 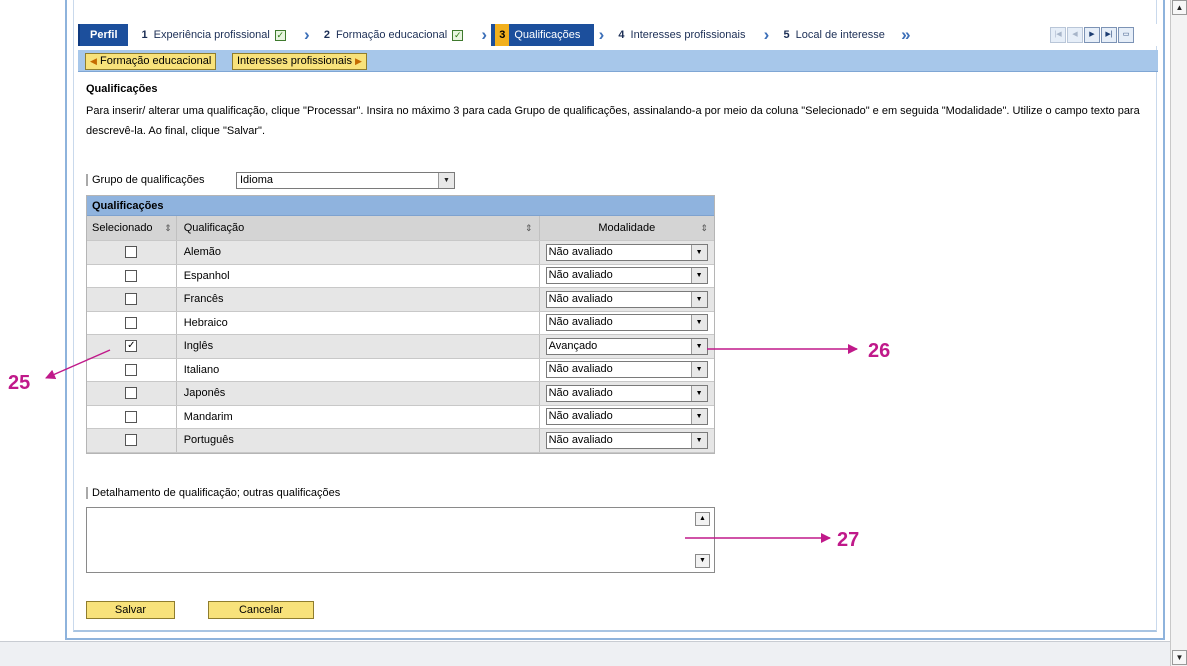 What do you see at coordinates (19, 383) in the screenshot?
I see `annotation-label-25: 25` at bounding box center [19, 383].